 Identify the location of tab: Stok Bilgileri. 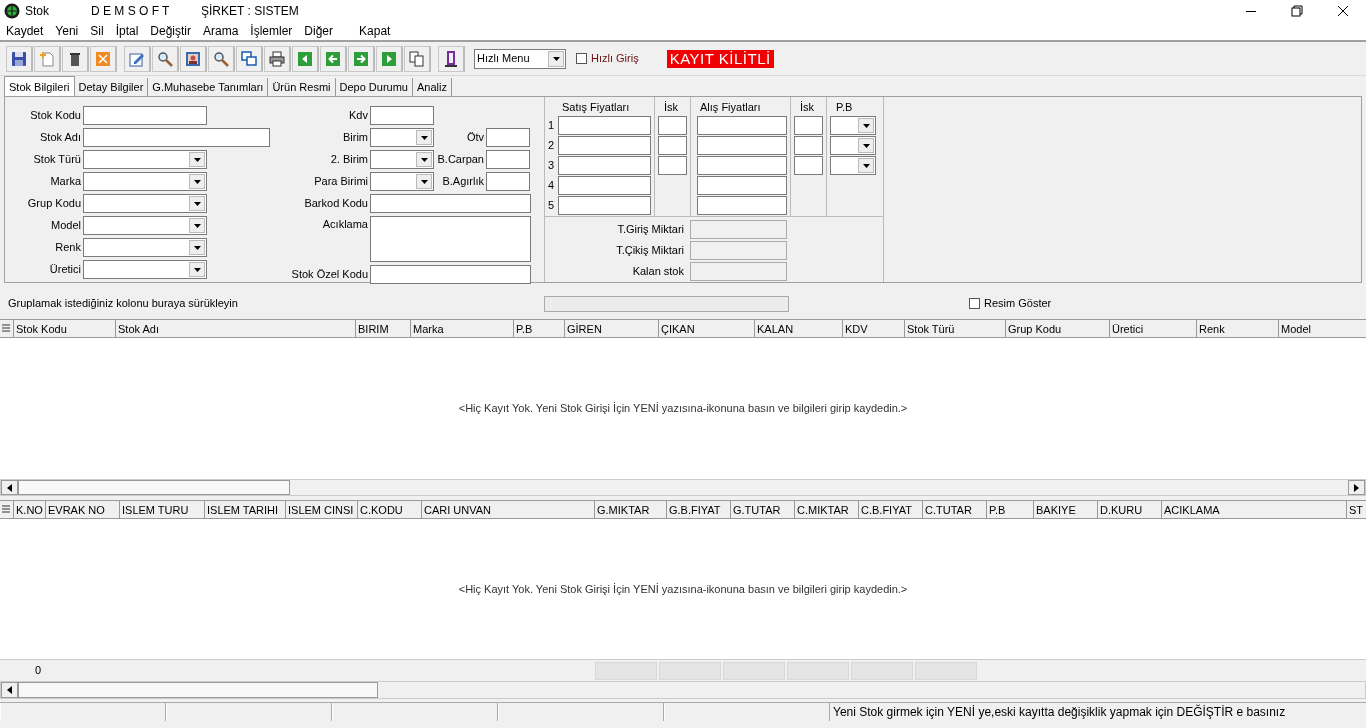
(39, 86).